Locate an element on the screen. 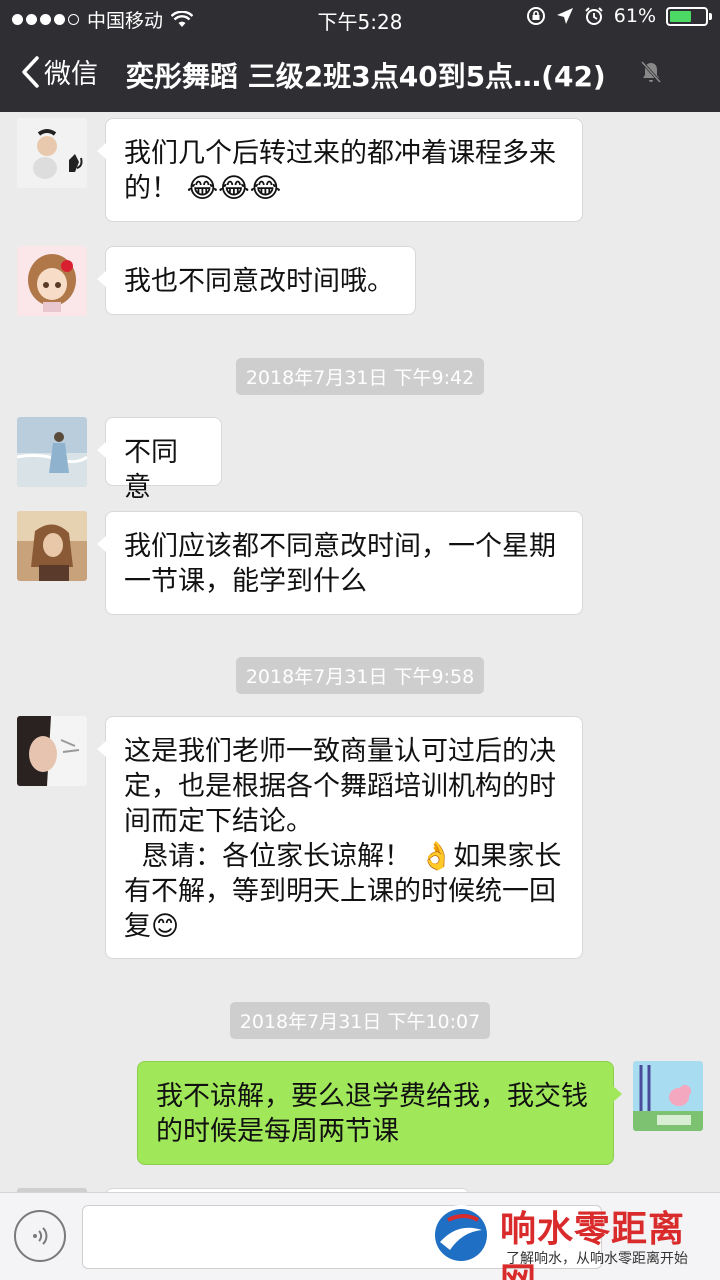 The image size is (720, 1280). mute-icon is located at coordinates (651, 72).